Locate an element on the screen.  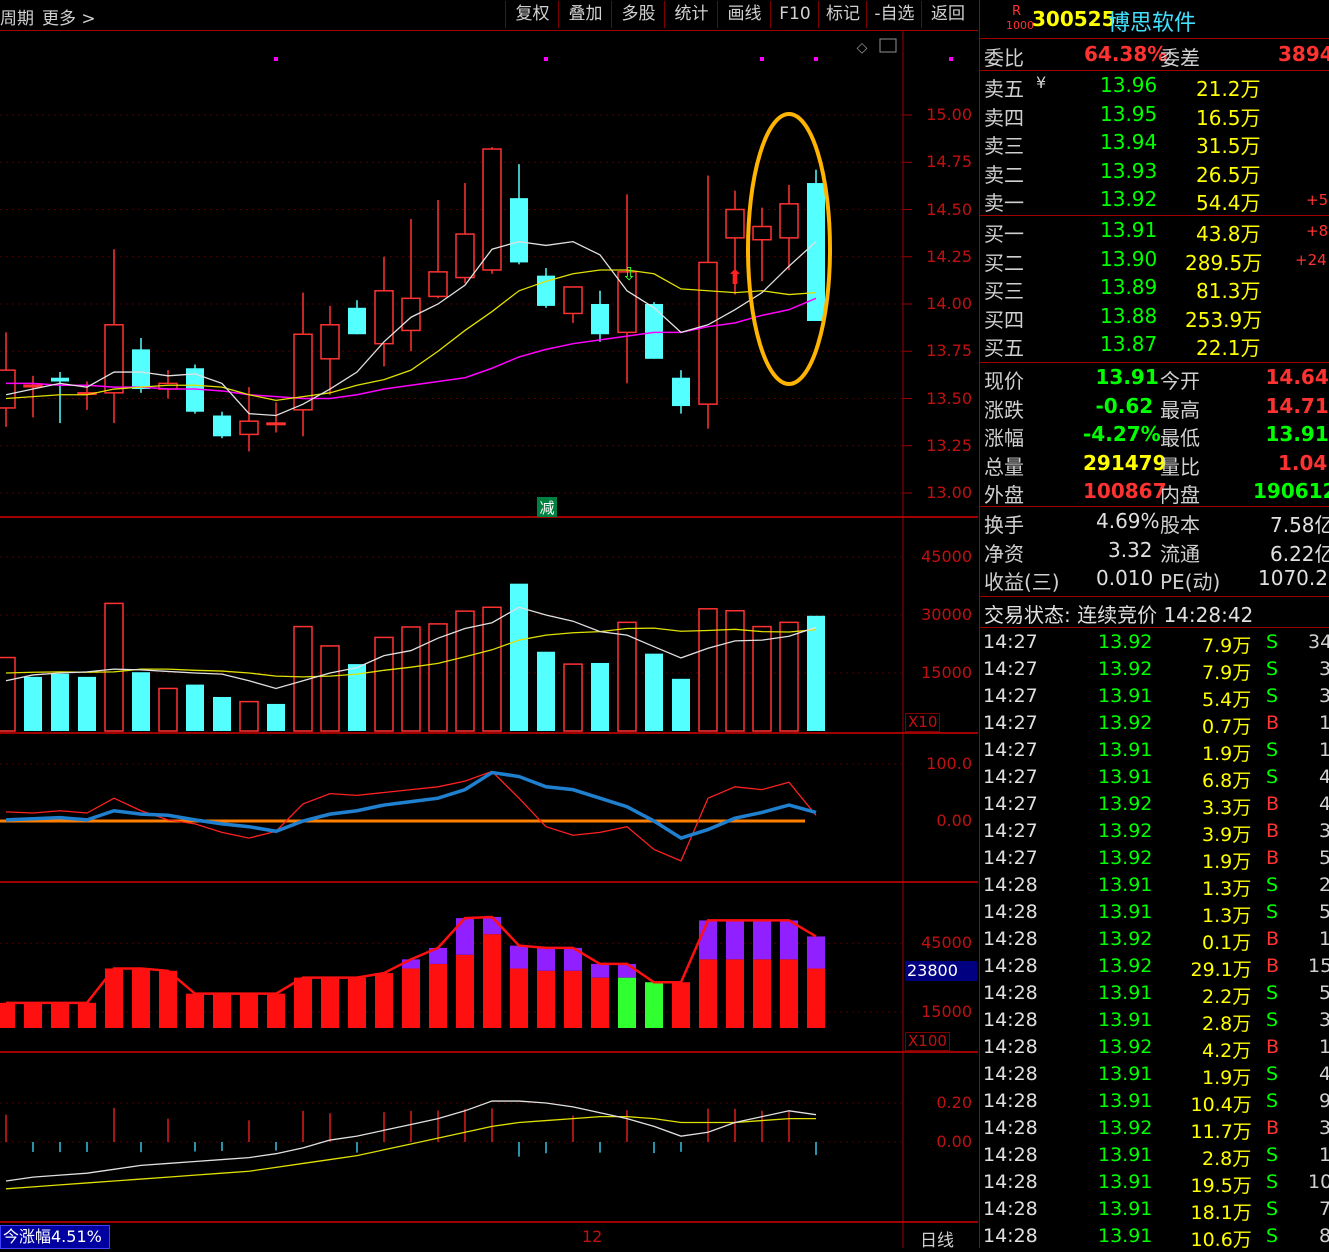
stock-code: 300525 is located at coordinates (1074, 19).